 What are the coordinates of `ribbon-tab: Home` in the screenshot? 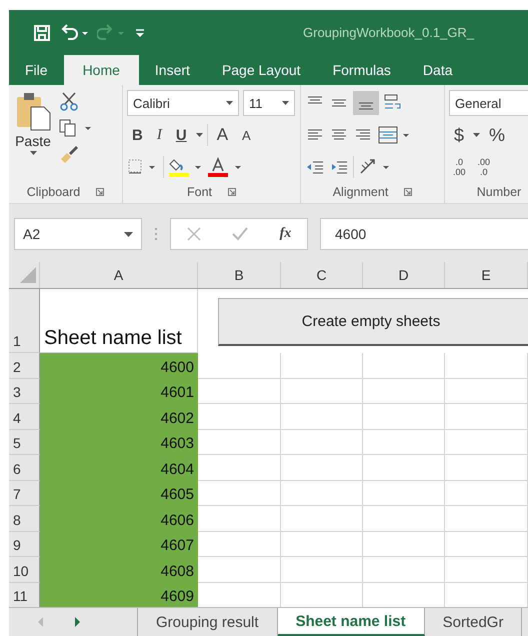 It's located at (101, 70).